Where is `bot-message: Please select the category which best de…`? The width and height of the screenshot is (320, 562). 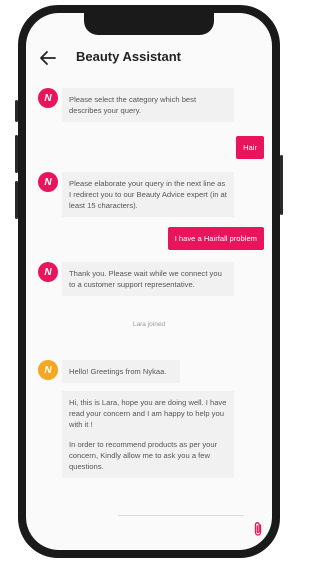 bot-message: Please select the category which best de… is located at coordinates (148, 105).